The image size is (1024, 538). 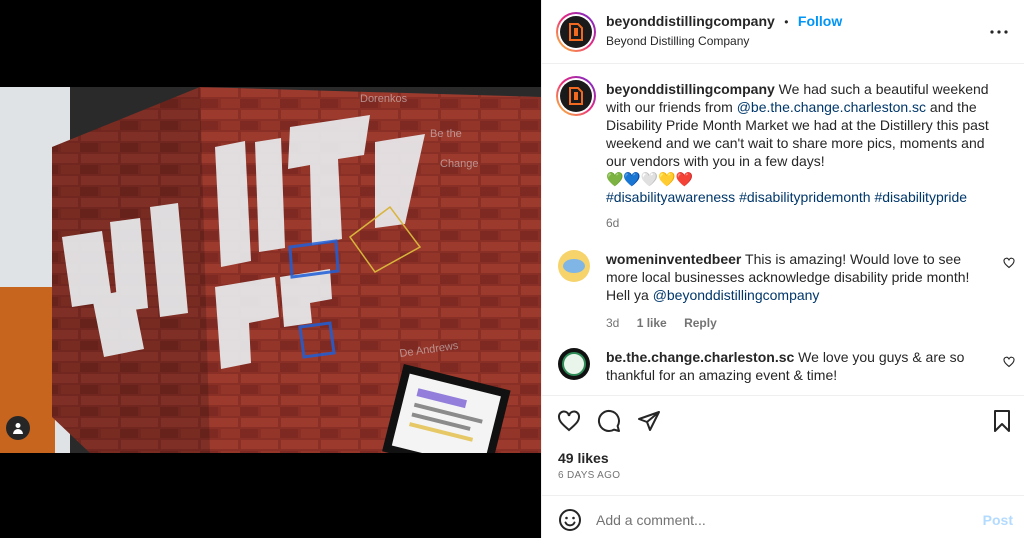 I want to click on post-date: 6 DAYS AGO, so click(x=589, y=475).